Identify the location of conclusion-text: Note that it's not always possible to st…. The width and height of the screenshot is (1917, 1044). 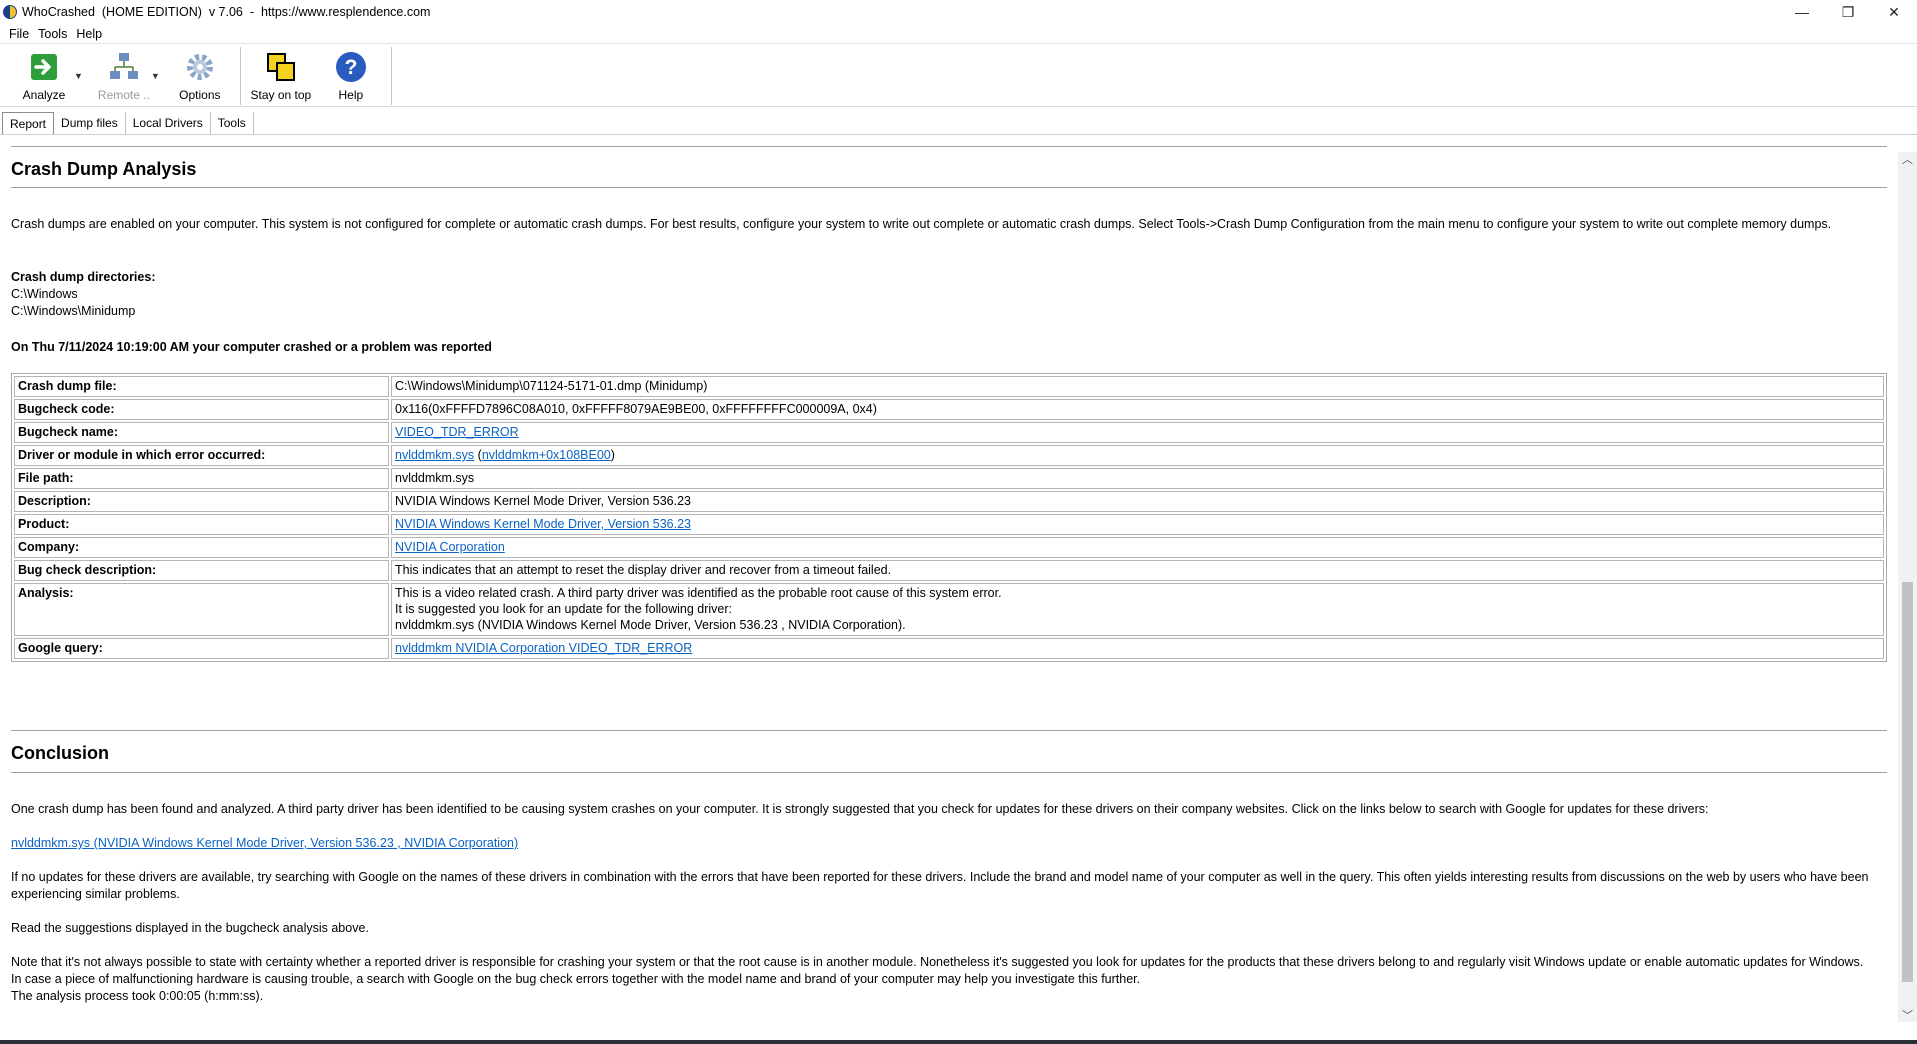
(937, 970).